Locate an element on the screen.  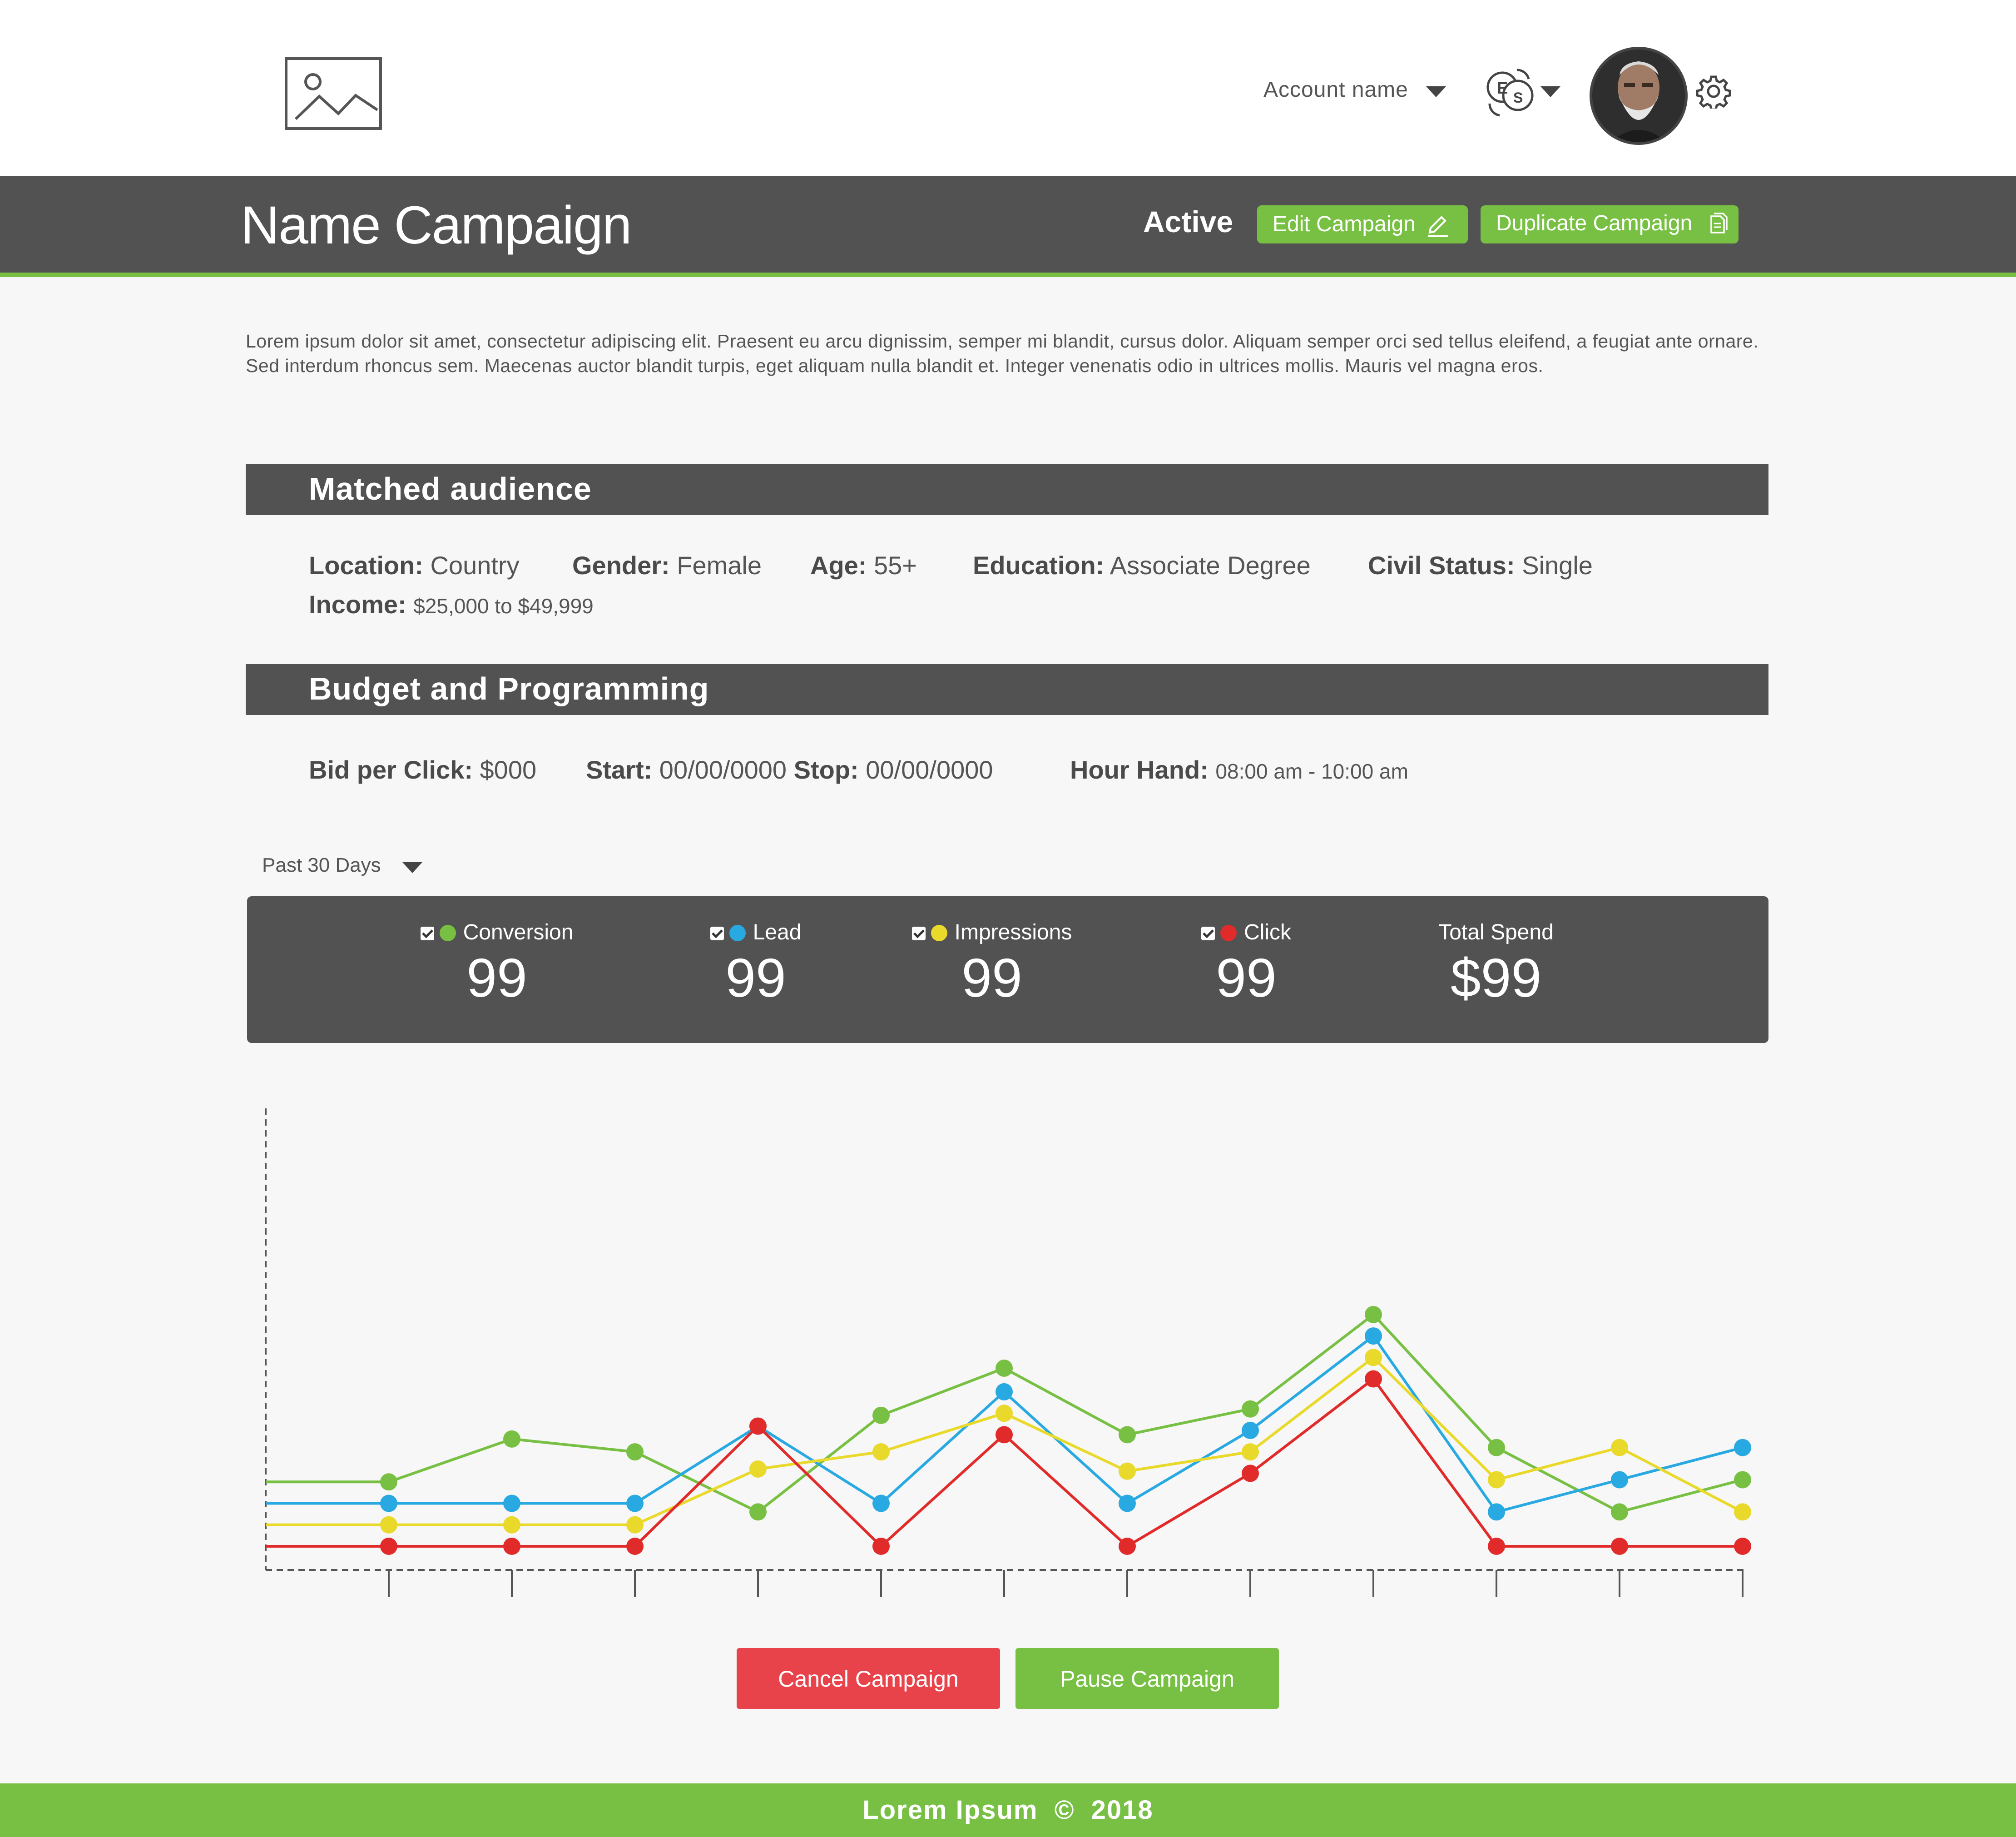
series-line-click is located at coordinates (1004, 1463).